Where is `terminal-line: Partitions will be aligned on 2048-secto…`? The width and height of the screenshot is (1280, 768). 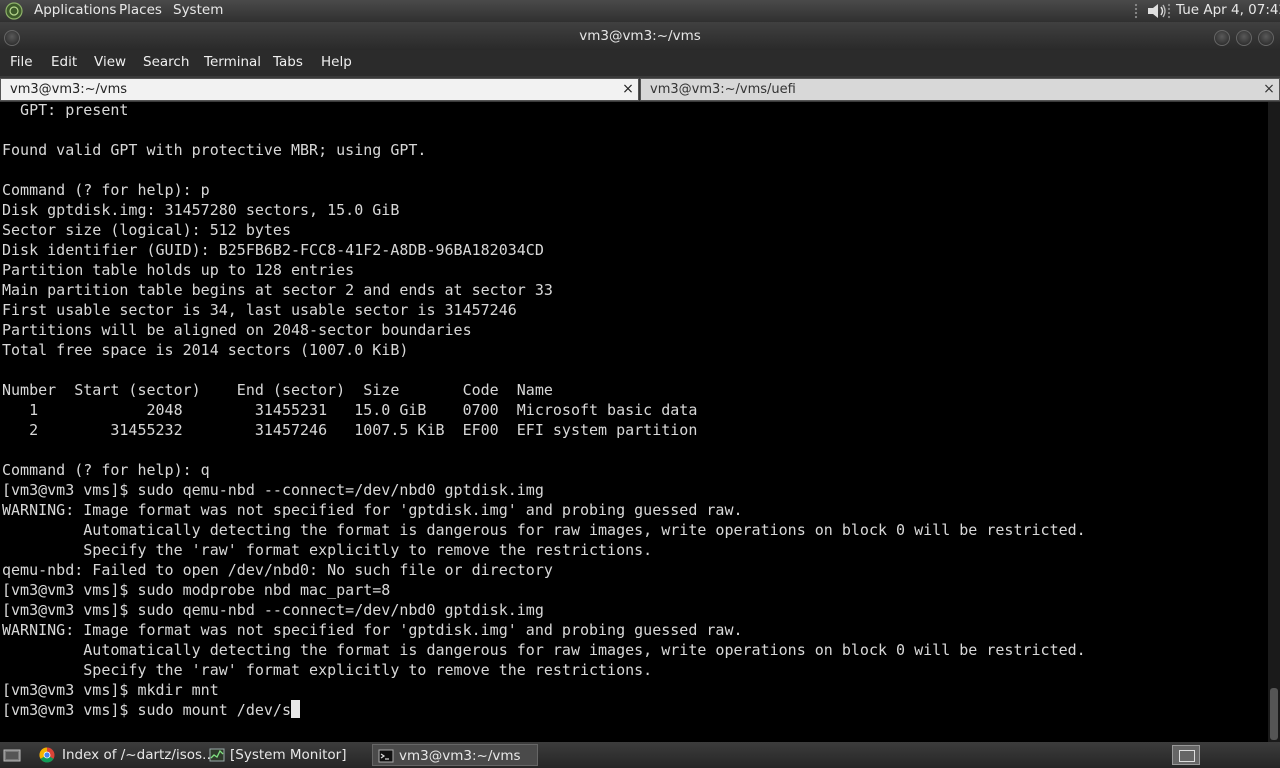
terminal-line: Partitions will be aligned on 2048-secto… is located at coordinates (237, 330).